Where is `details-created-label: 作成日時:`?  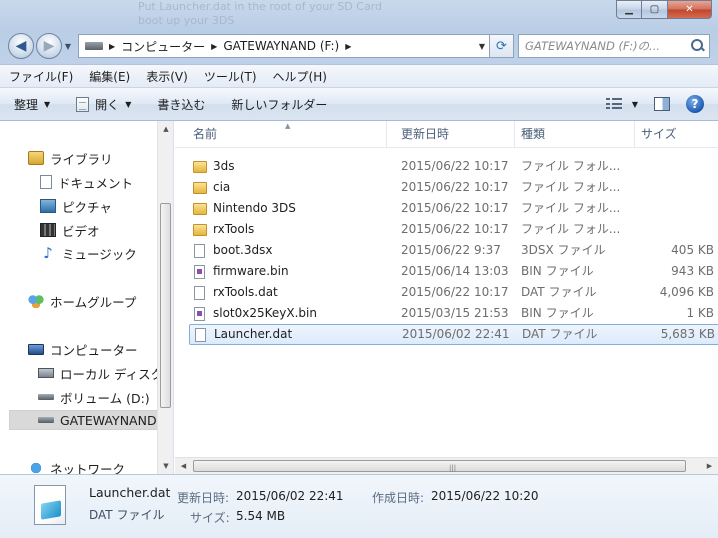
details-created-label: 作成日時: is located at coordinates (398, 498).